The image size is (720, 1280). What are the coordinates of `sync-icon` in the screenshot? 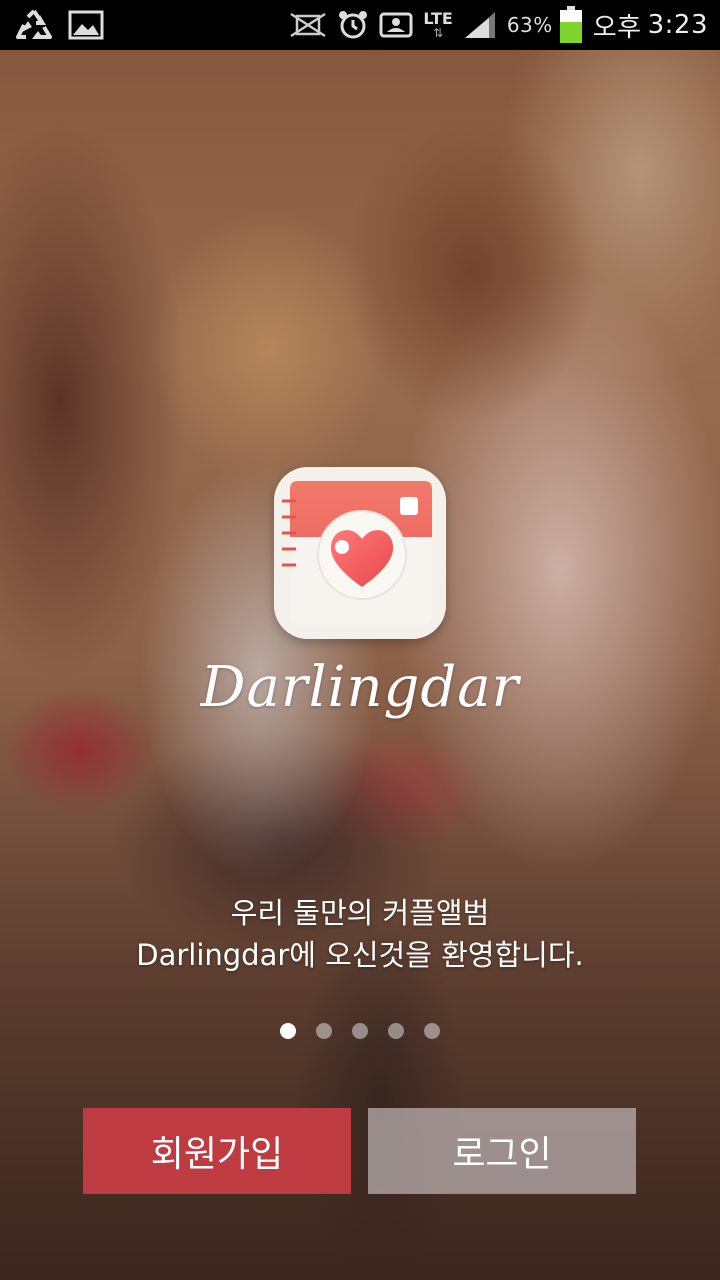 It's located at (396, 25).